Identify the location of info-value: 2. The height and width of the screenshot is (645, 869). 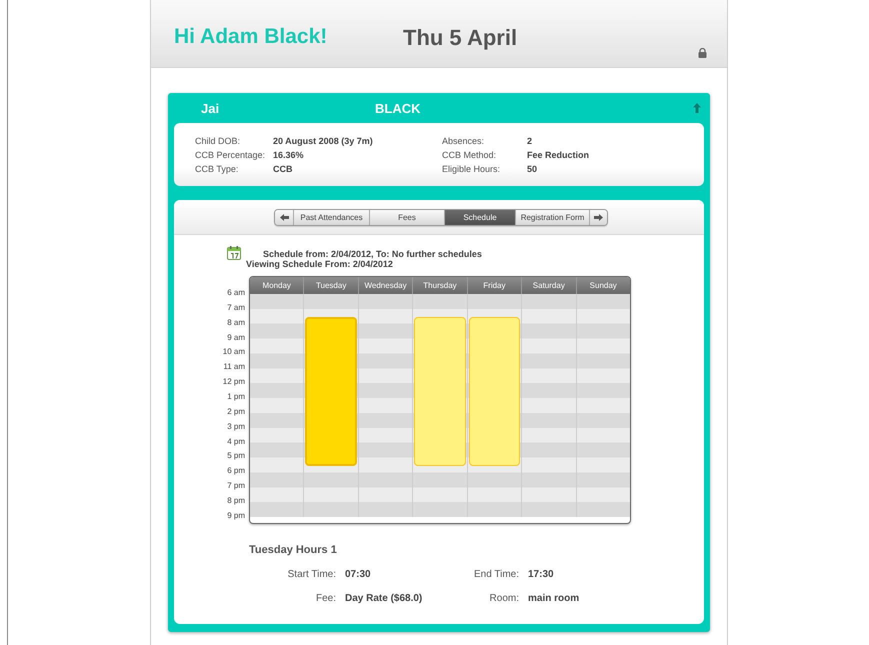
(530, 141).